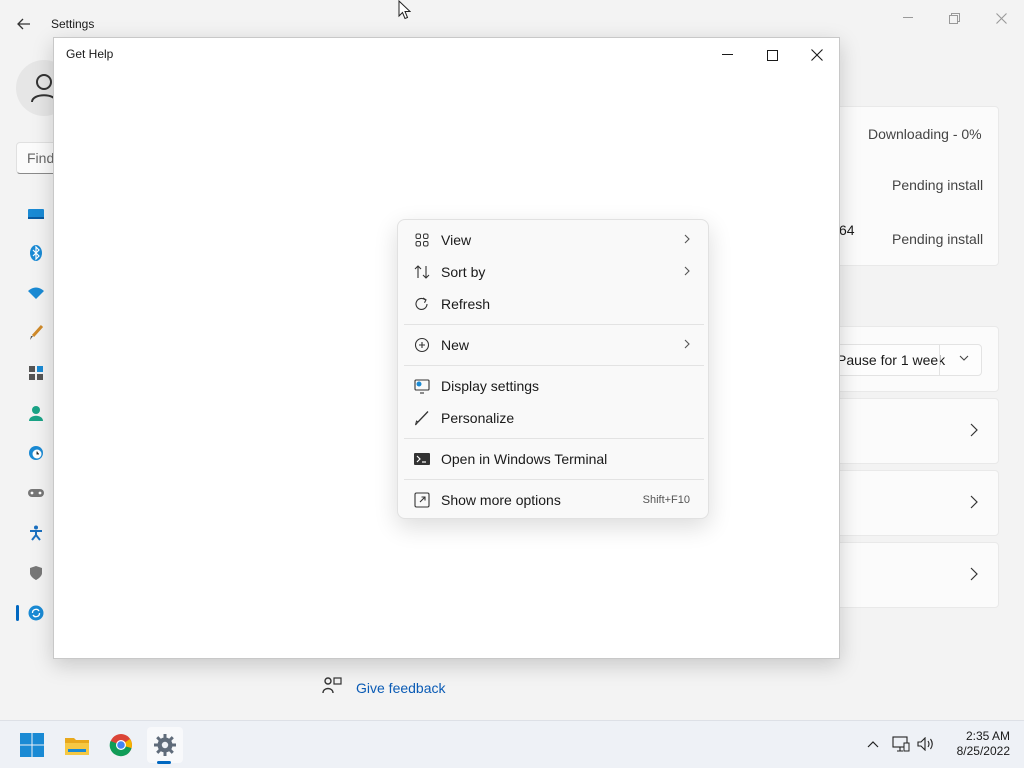  I want to click on gaming-controller-icon, so click(36, 493).